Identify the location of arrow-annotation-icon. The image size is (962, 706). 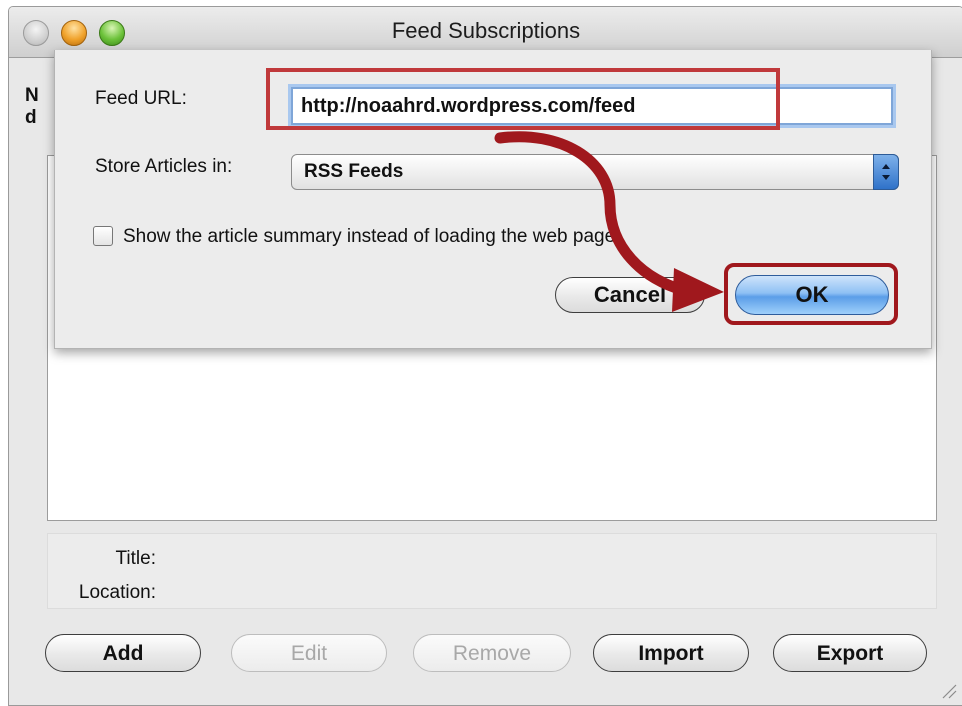
(609, 221).